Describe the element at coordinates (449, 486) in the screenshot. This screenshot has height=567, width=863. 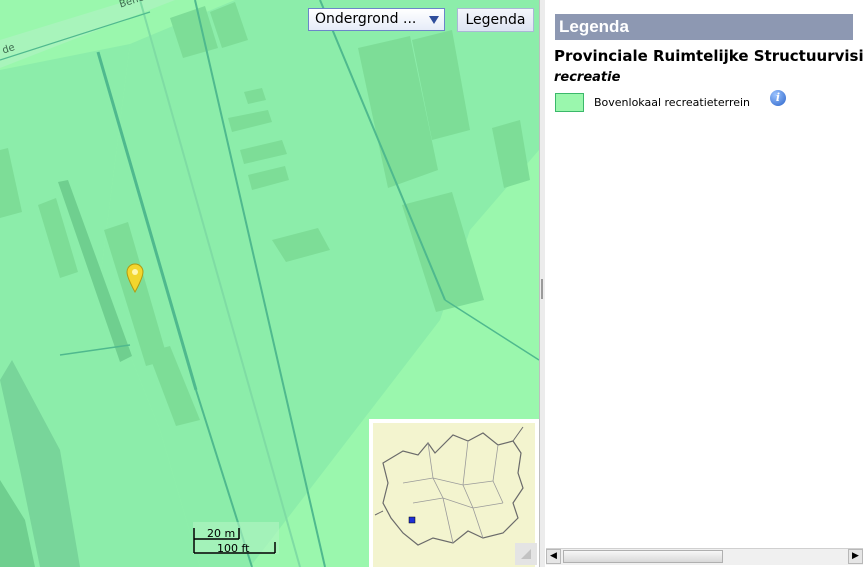
I see `overview-province-outline` at that location.